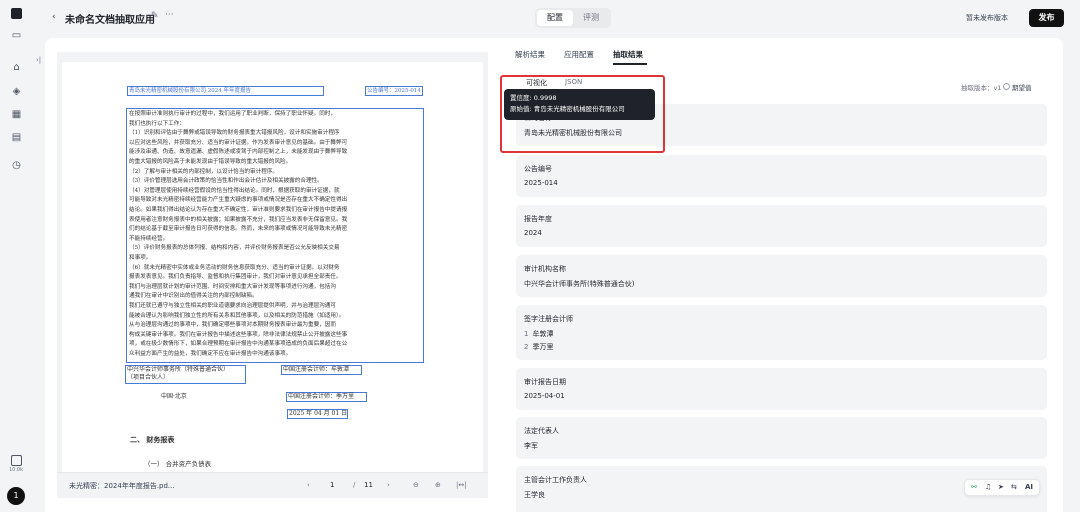 This screenshot has height=512, width=1080. I want to click on field-label: 审计机构名称, so click(545, 269).